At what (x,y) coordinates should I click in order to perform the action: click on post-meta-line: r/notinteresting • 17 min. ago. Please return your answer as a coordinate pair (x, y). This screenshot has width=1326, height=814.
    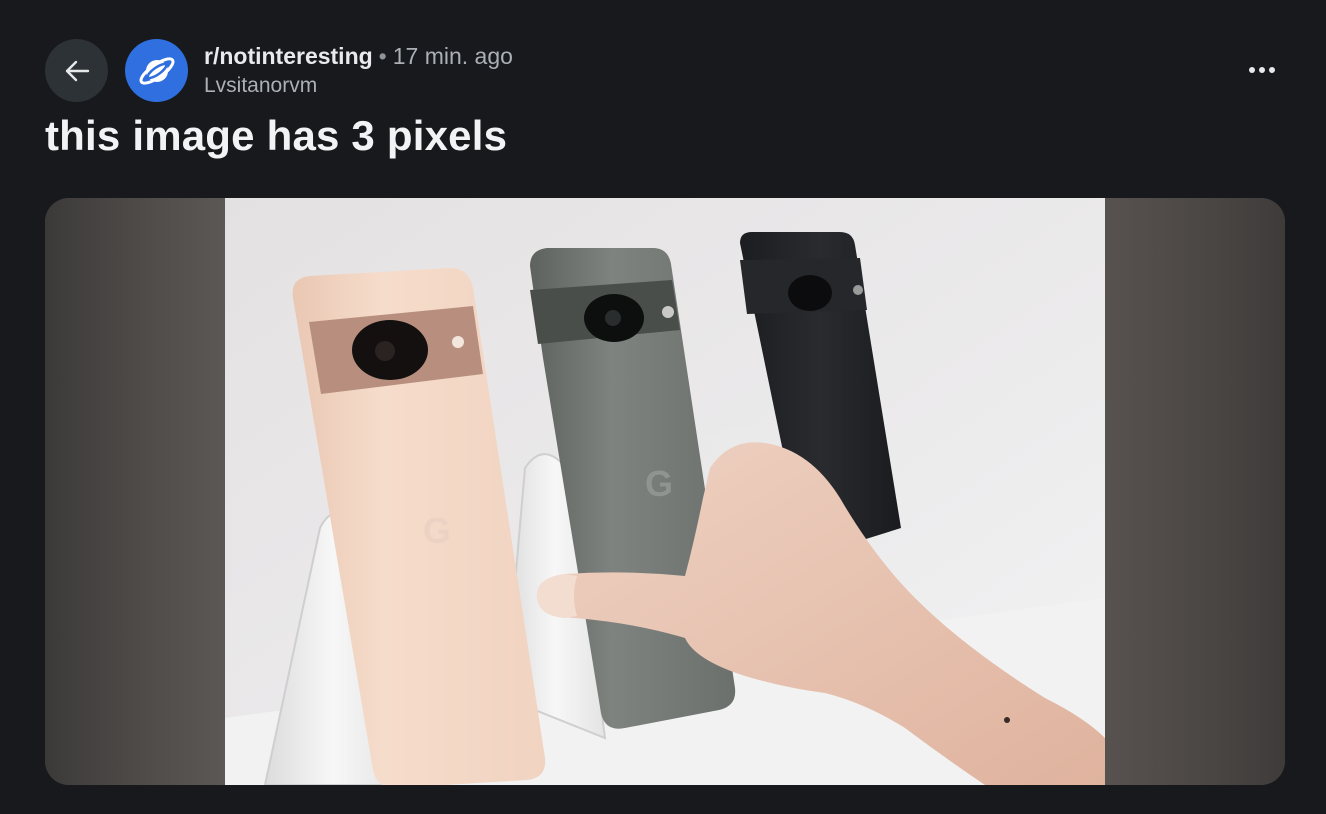
    Looking at the image, I should click on (358, 56).